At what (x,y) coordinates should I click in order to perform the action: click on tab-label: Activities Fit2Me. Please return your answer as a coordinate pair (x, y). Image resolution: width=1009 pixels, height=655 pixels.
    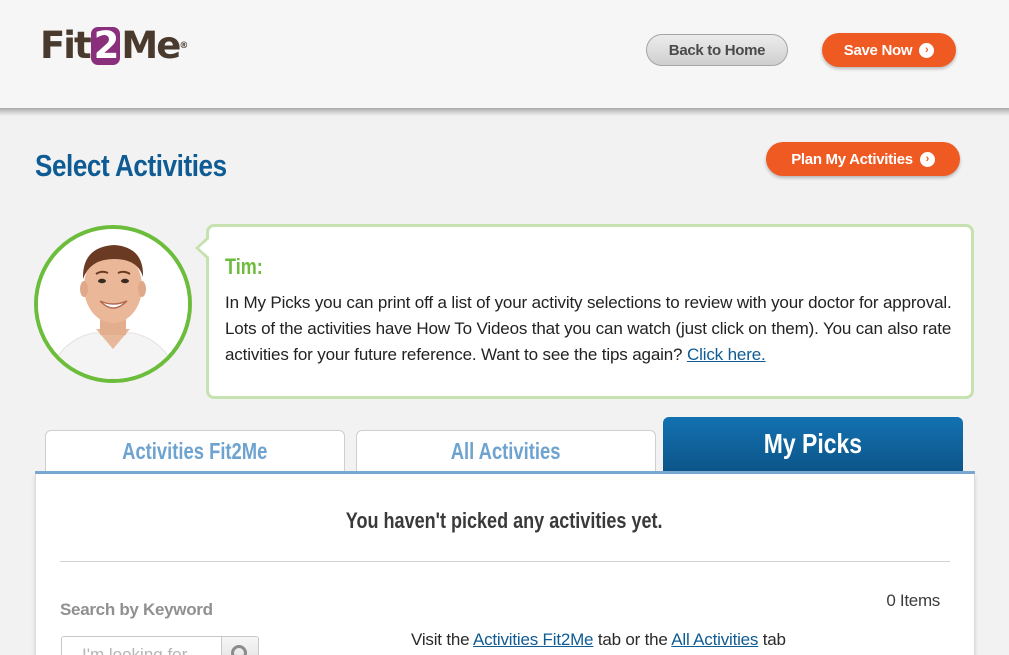
    Looking at the image, I should click on (195, 450).